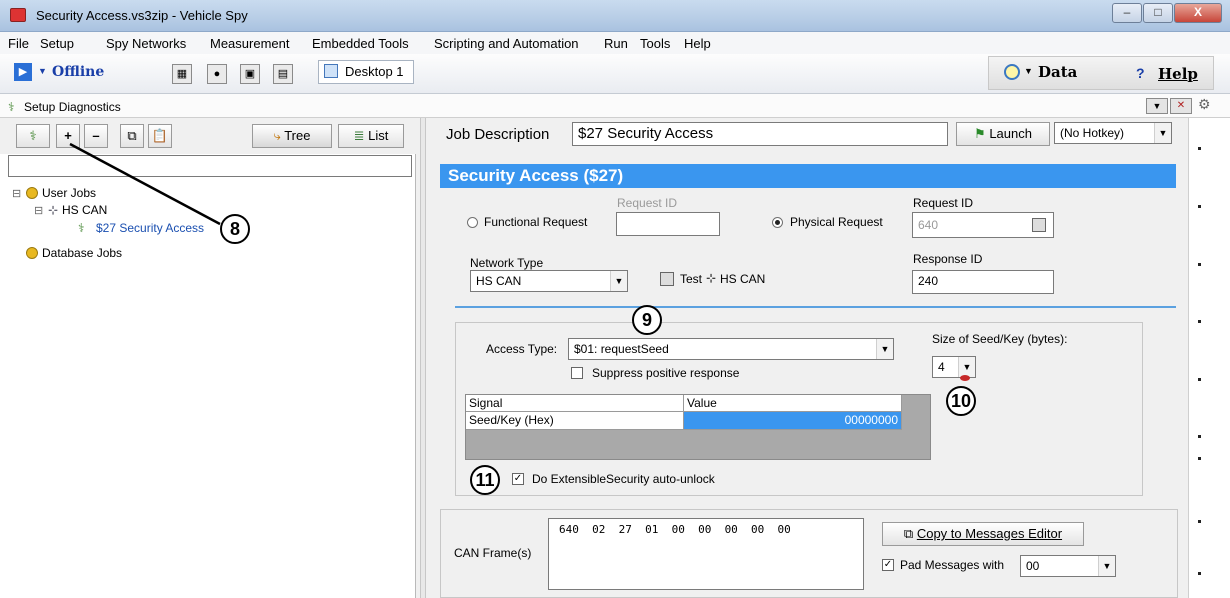 Image resolution: width=1230 pixels, height=598 pixels. I want to click on launch-button: ⚑ Launch, so click(1003, 134).